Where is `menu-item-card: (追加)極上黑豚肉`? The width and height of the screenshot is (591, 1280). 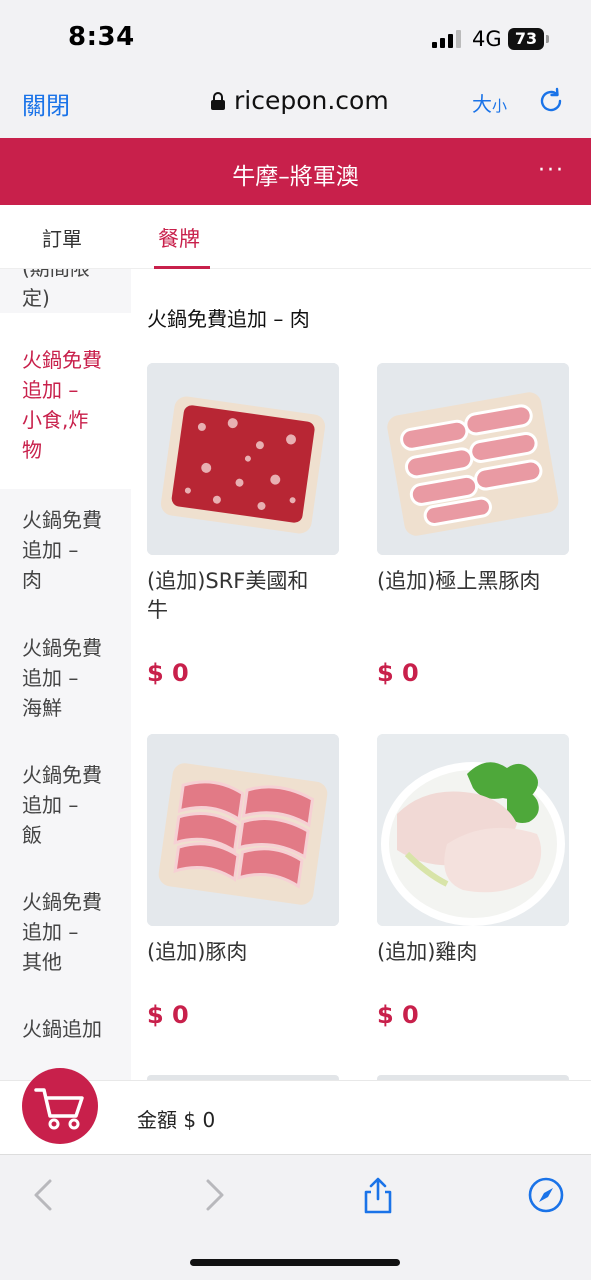
menu-item-card: (追加)極上黑豚肉 is located at coordinates (473, 479).